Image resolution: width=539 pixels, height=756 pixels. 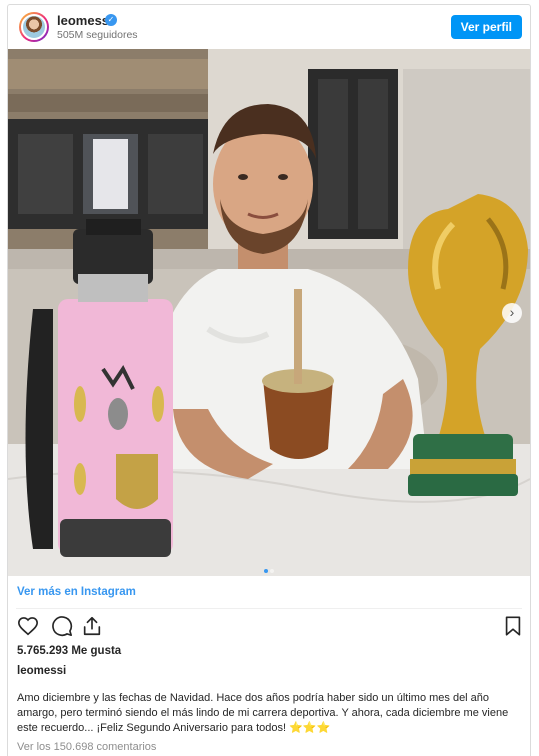 What do you see at coordinates (62, 626) in the screenshot?
I see `comment-icon` at bounding box center [62, 626].